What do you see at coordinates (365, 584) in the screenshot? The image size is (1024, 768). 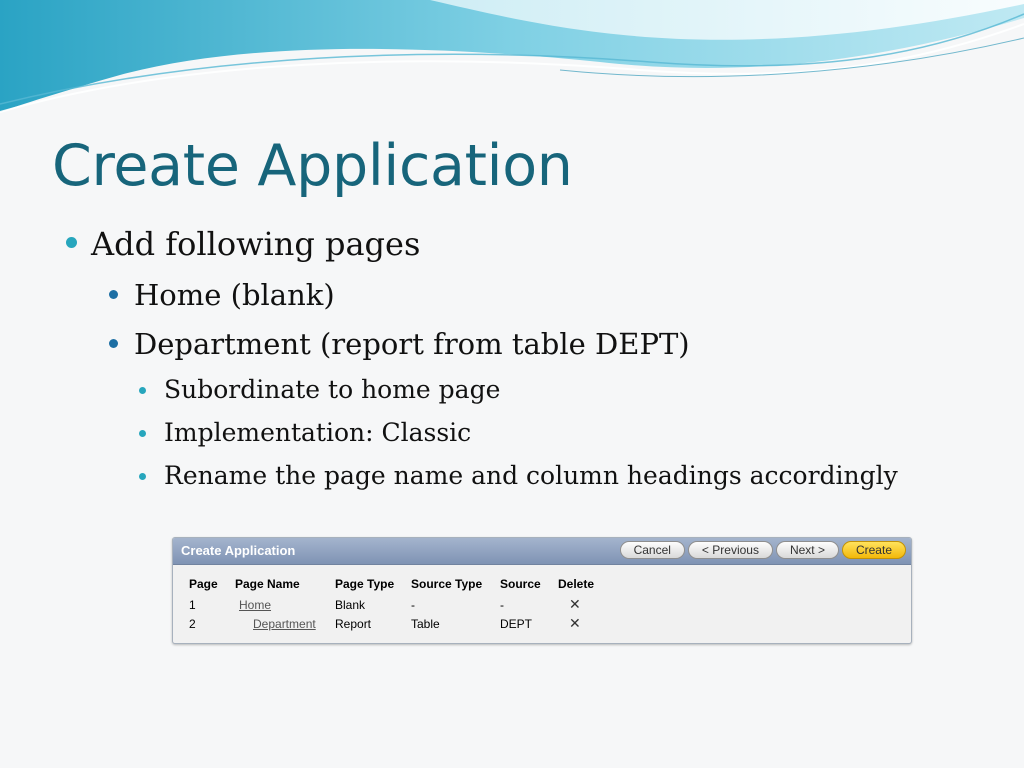 I see `column-header-page-type: Page Type` at bounding box center [365, 584].